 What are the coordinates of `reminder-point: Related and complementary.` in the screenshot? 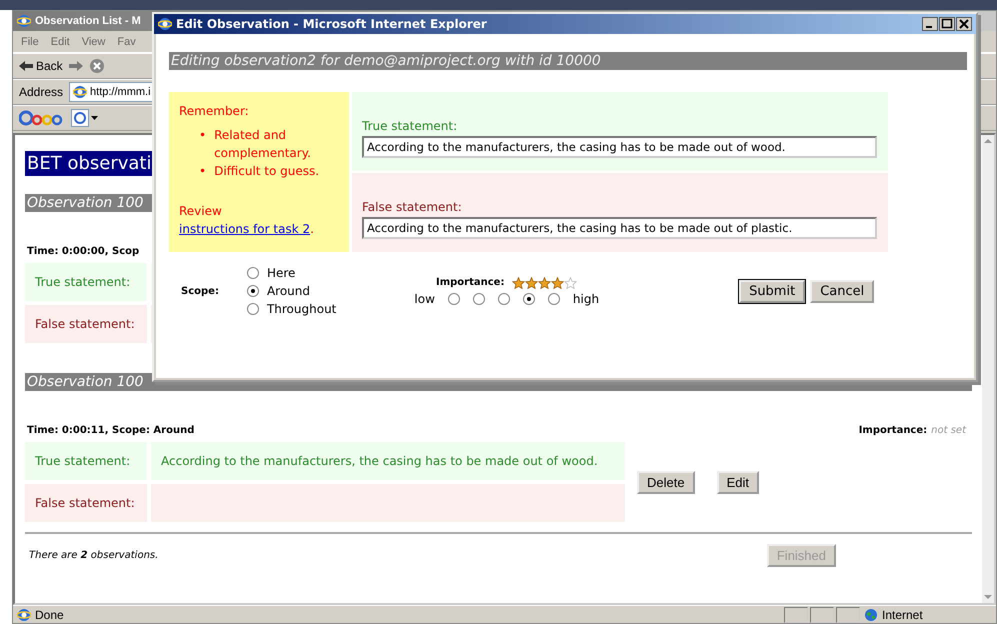 It's located at (263, 144).